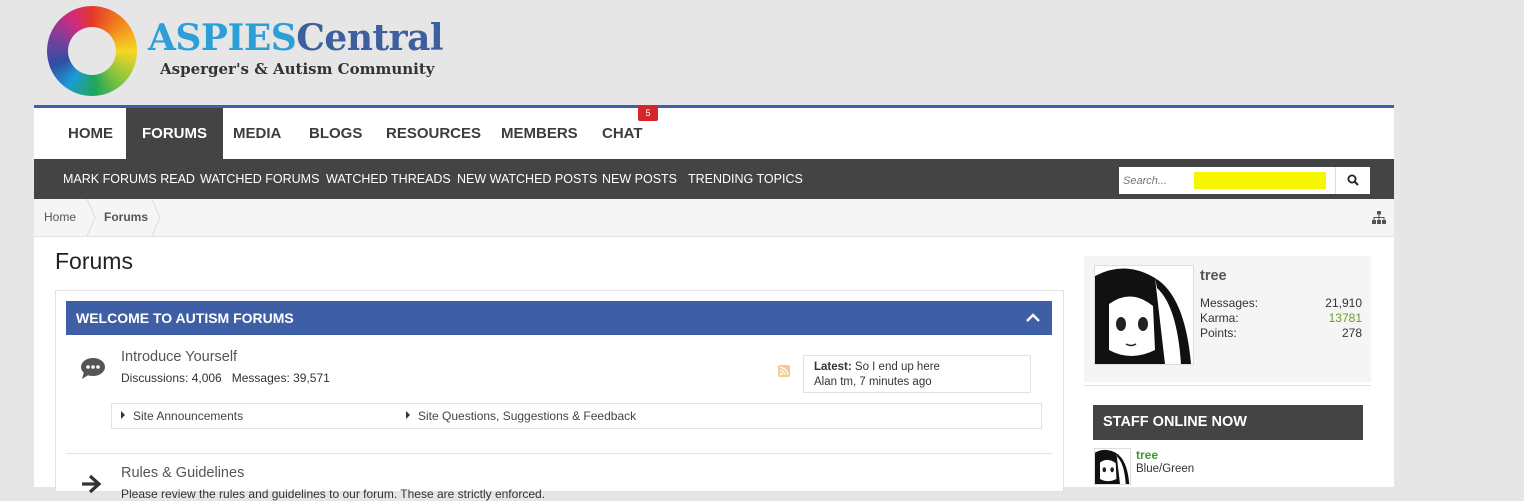  I want to click on avatar, so click(1144, 315).